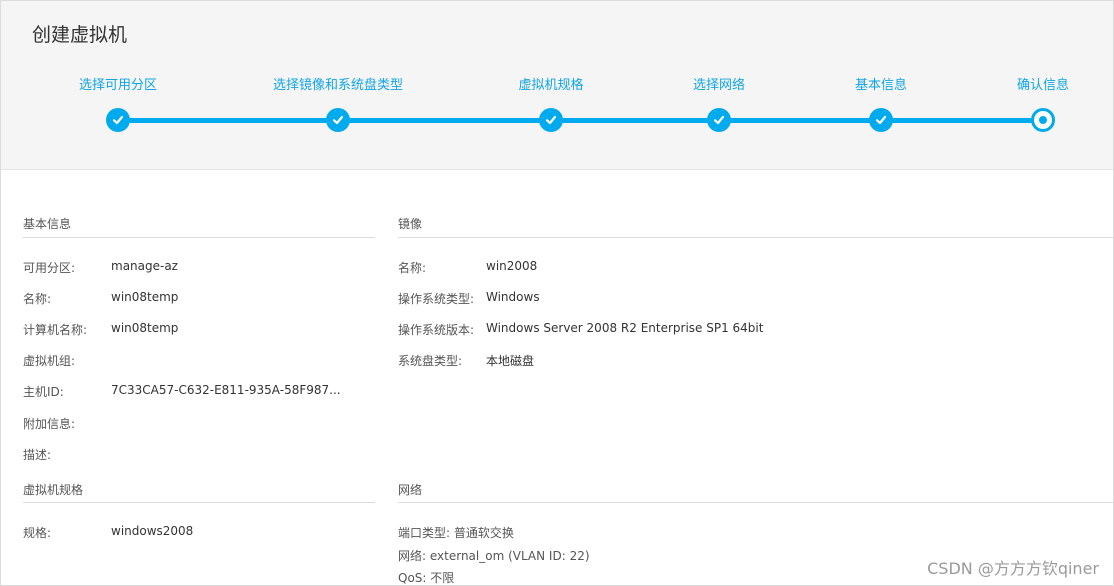  Describe the element at coordinates (1013, 568) in the screenshot. I see `watermark: CSDN @方方方钦qiner` at that location.